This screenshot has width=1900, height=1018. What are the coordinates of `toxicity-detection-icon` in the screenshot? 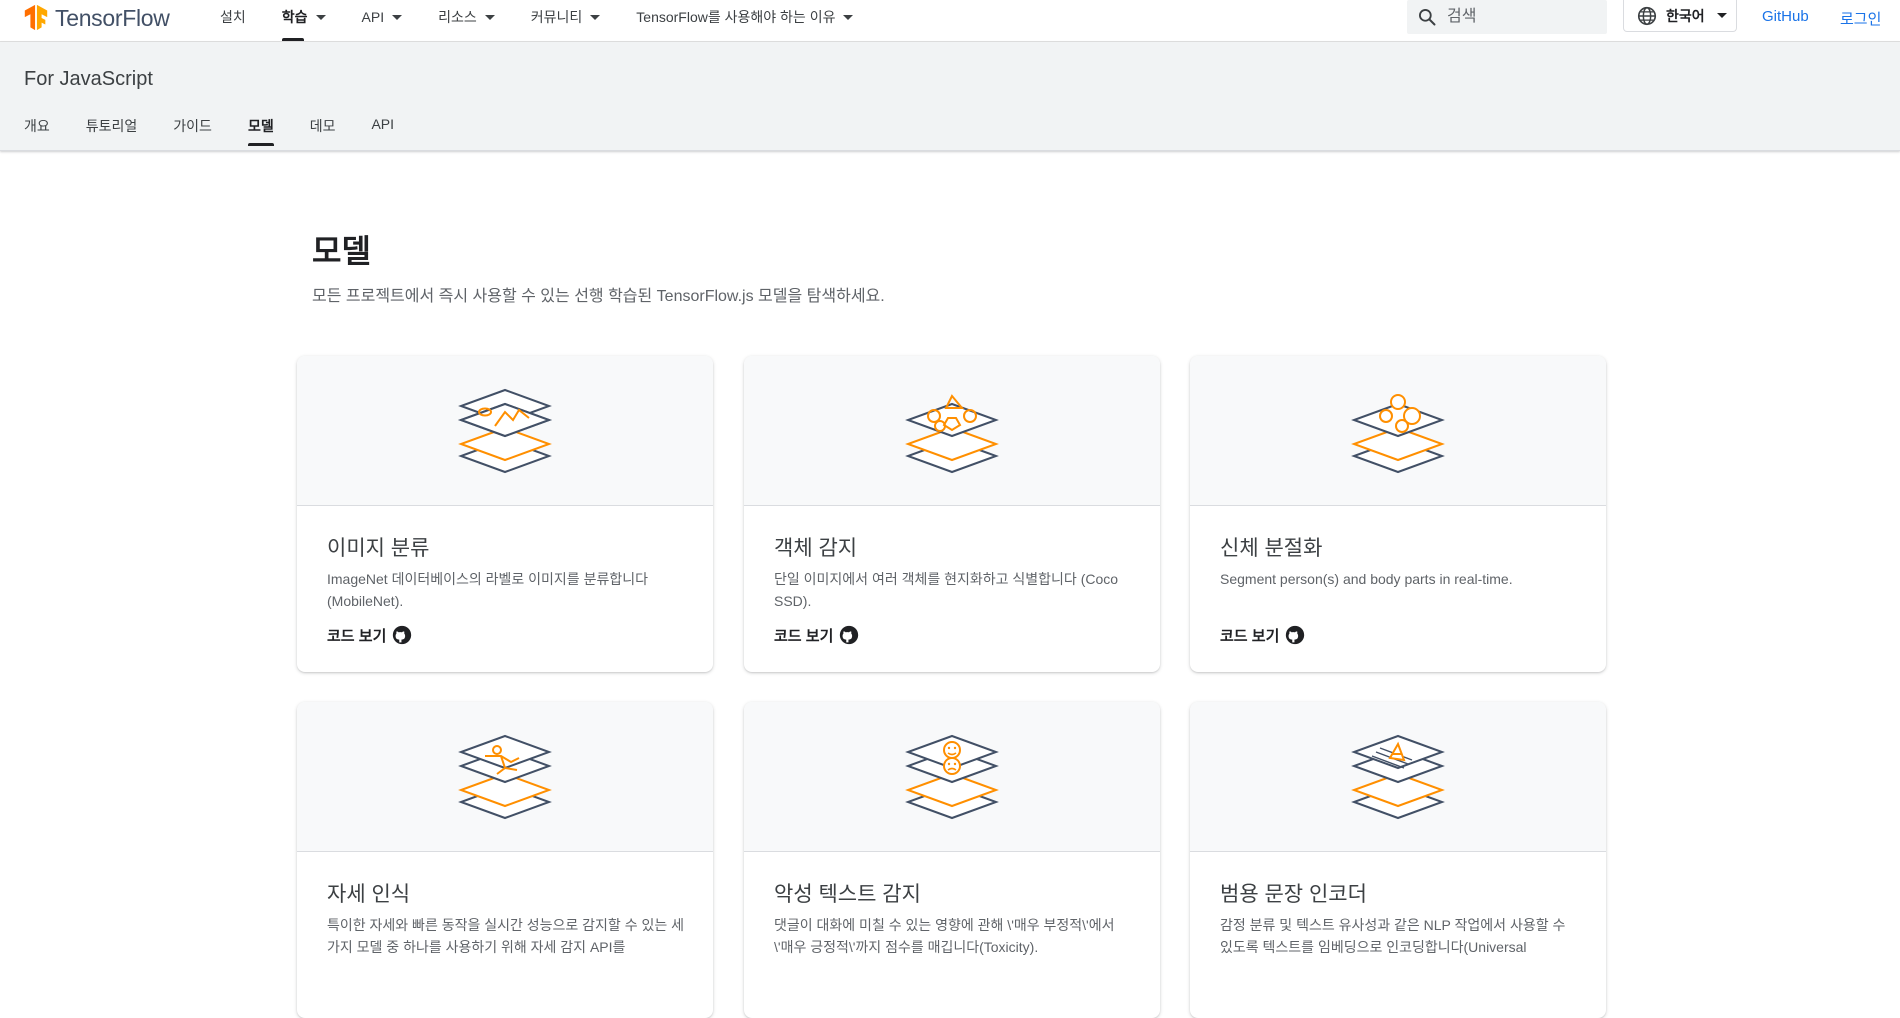 It's located at (952, 776).